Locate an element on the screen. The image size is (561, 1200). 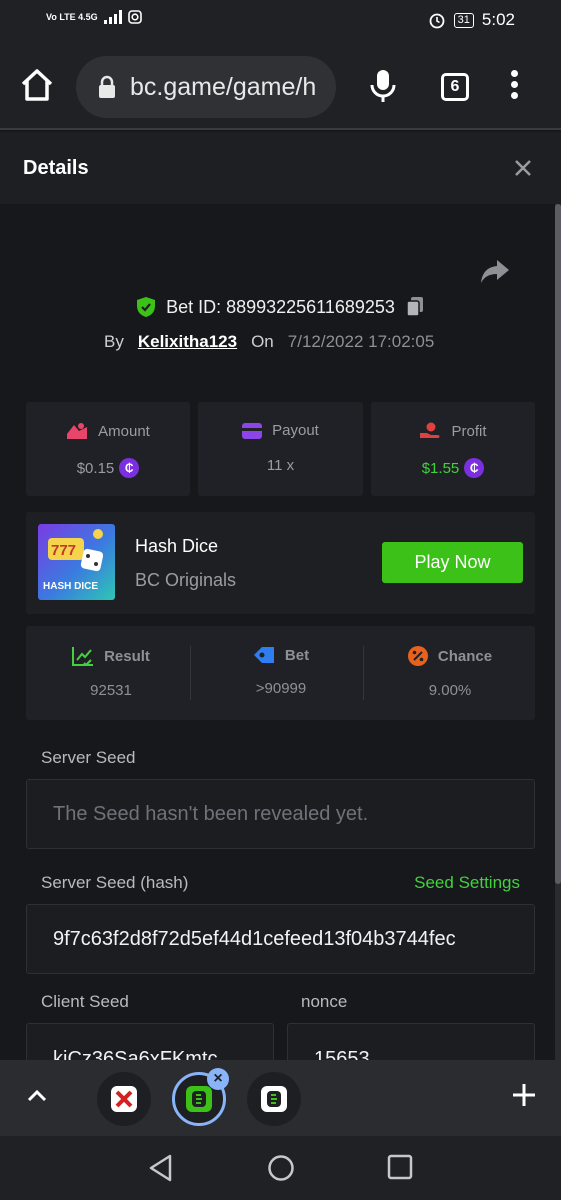
browser-toolbar: bc.game/game/h 6 is located at coordinates (280, 86).